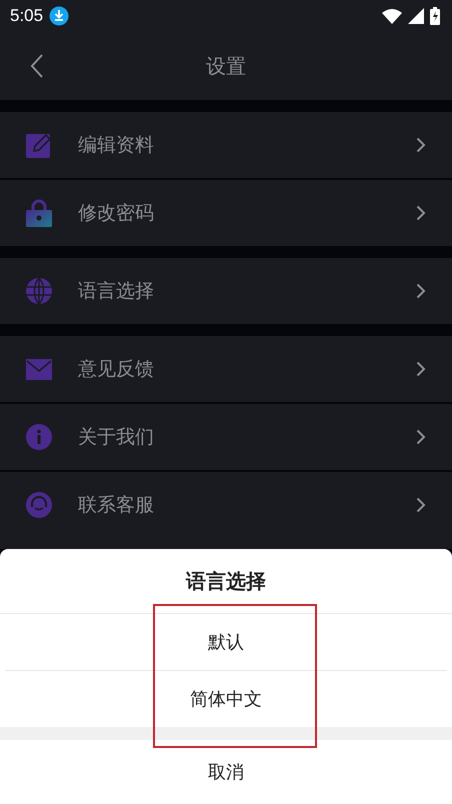 This screenshot has height=804, width=452. What do you see at coordinates (226, 66) in the screenshot?
I see `page-title: 设置` at bounding box center [226, 66].